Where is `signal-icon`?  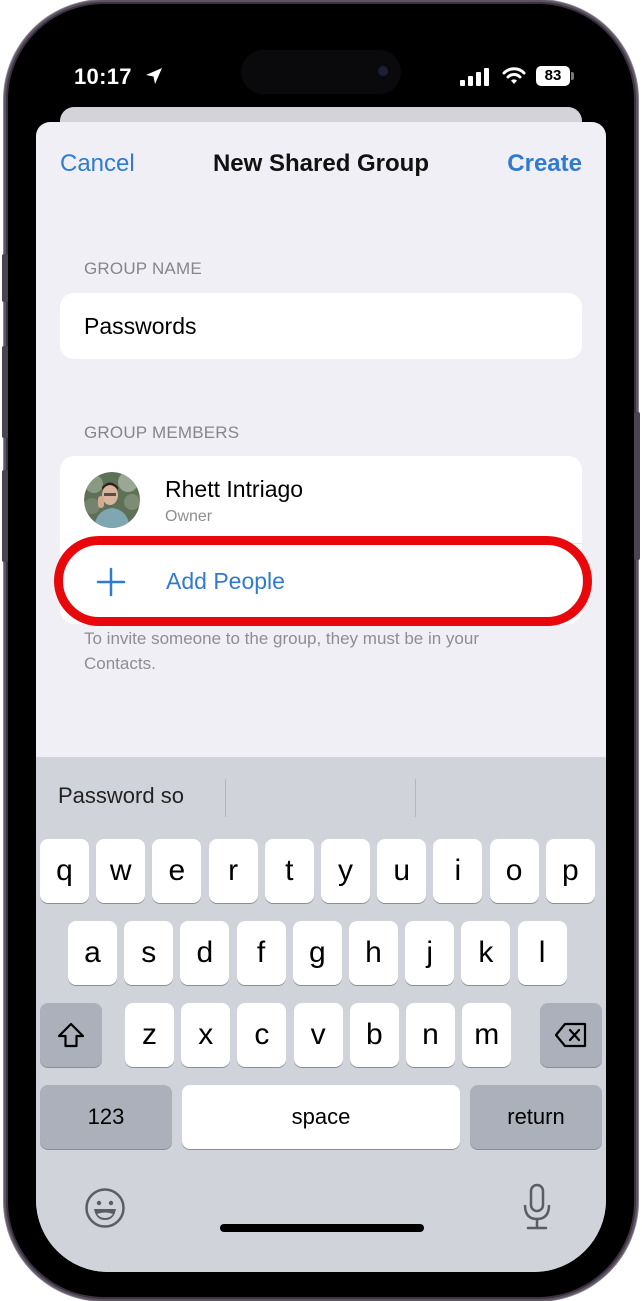 signal-icon is located at coordinates (474, 77).